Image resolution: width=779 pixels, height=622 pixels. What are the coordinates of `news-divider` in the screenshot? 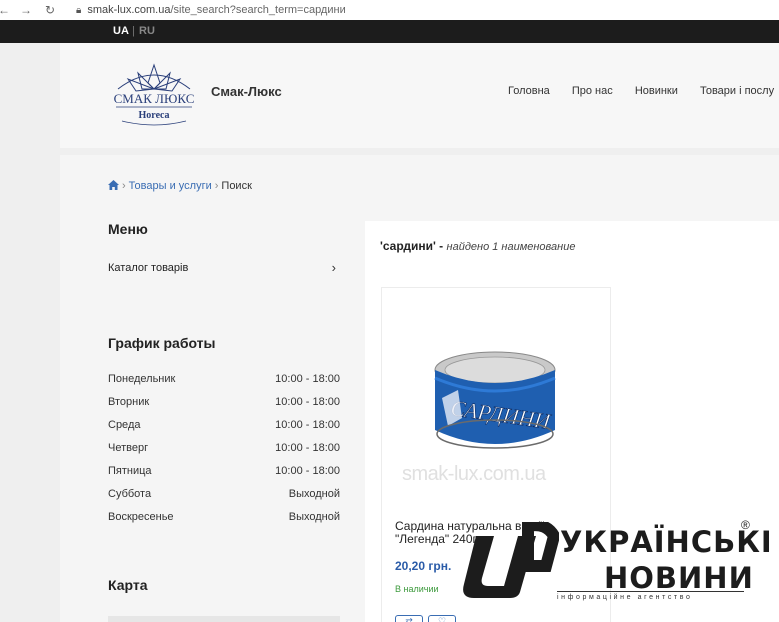 It's located at (650, 591).